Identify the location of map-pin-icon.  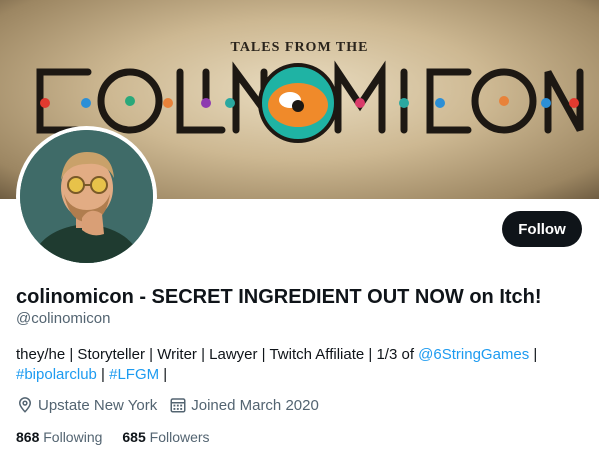
(25, 405).